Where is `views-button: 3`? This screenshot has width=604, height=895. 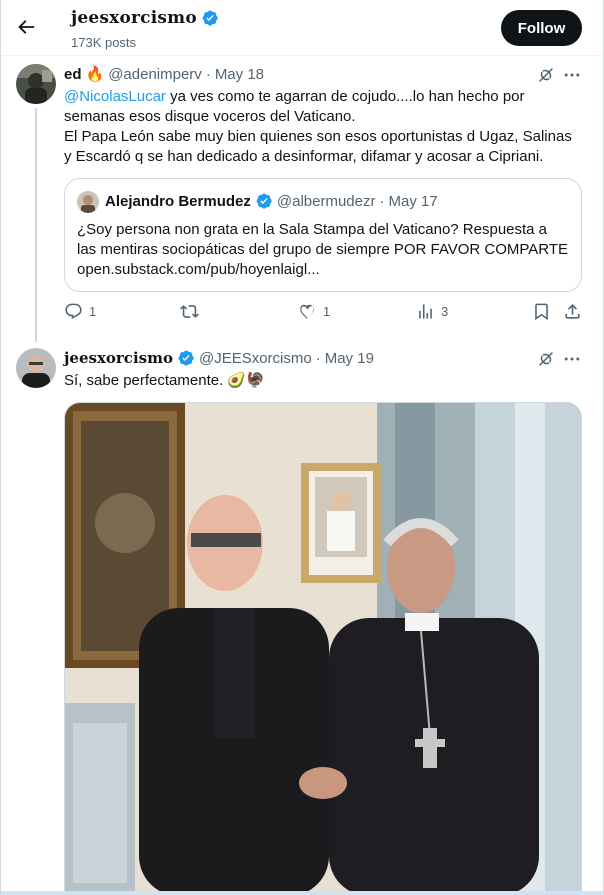 views-button: 3 is located at coordinates (432, 311).